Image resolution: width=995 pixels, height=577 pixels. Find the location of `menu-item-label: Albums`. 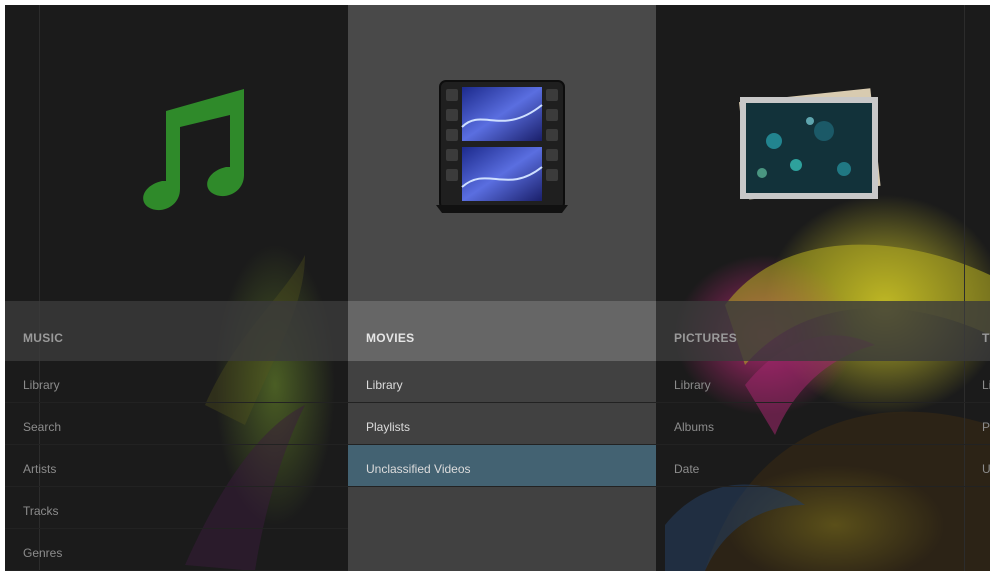

menu-item-label: Albums is located at coordinates (694, 427).